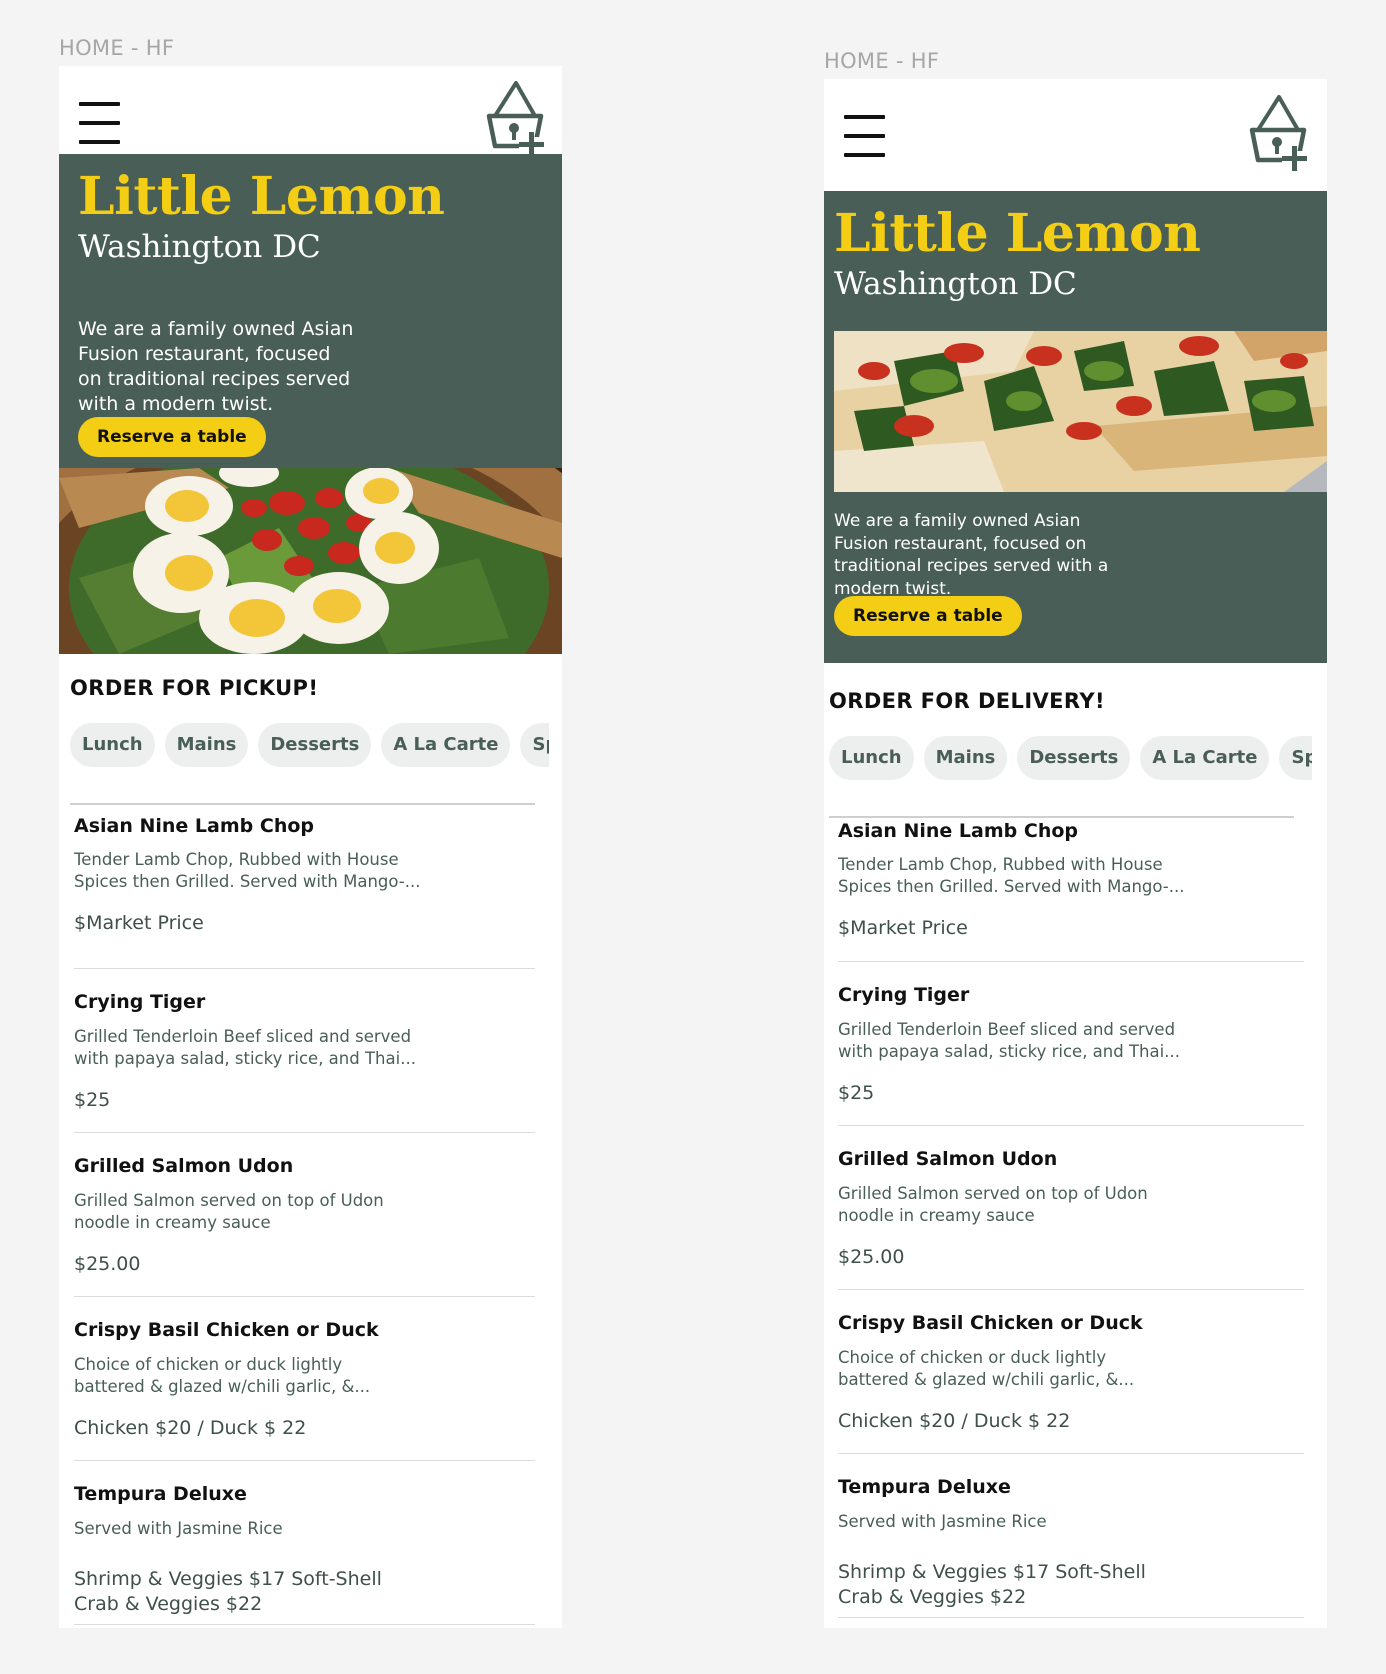 The image size is (1386, 1674). Describe the element at coordinates (904, 995) in the screenshot. I see `menu-item-name: Crying Tiger` at that location.